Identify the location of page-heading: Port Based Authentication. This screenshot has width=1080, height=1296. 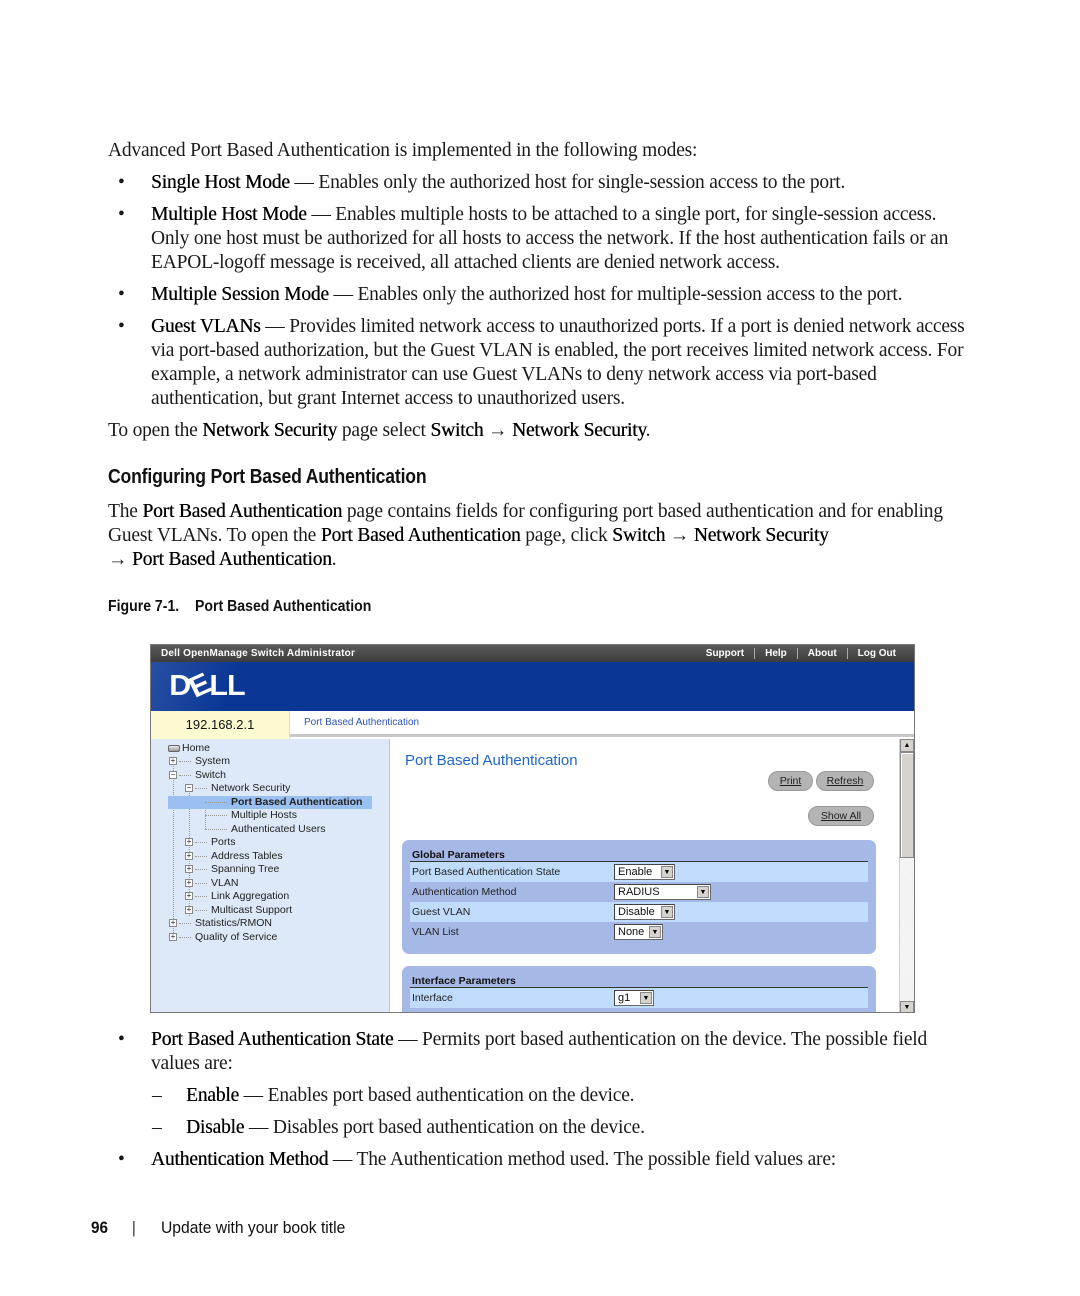
(491, 760).